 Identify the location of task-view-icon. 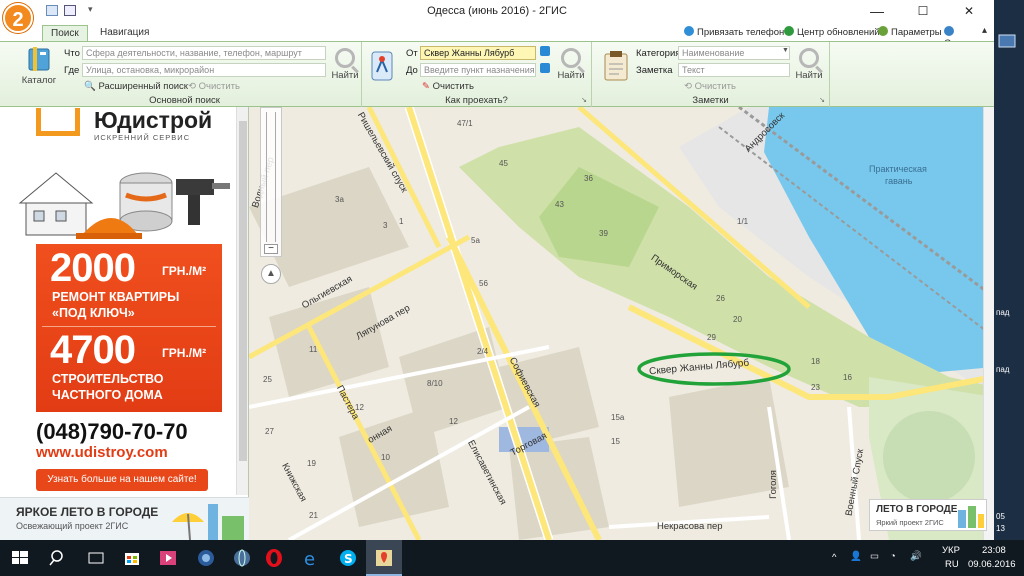
(96, 558).